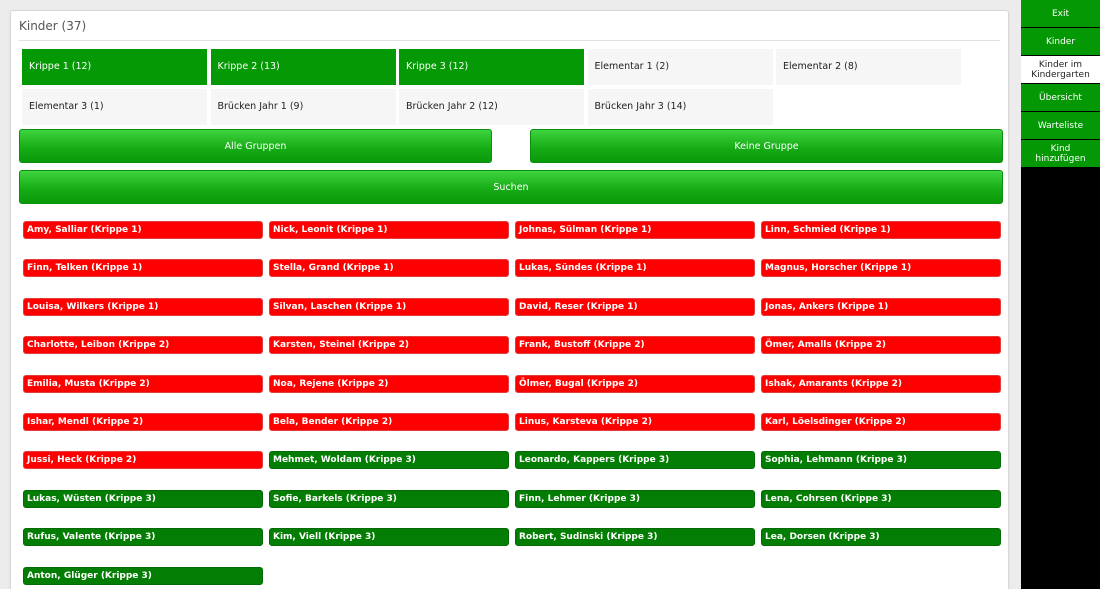 The width and height of the screenshot is (1100, 589). Describe the element at coordinates (635, 383) in the screenshot. I see `child-button: Ölmer, Bugal (Krippe 2)` at that location.